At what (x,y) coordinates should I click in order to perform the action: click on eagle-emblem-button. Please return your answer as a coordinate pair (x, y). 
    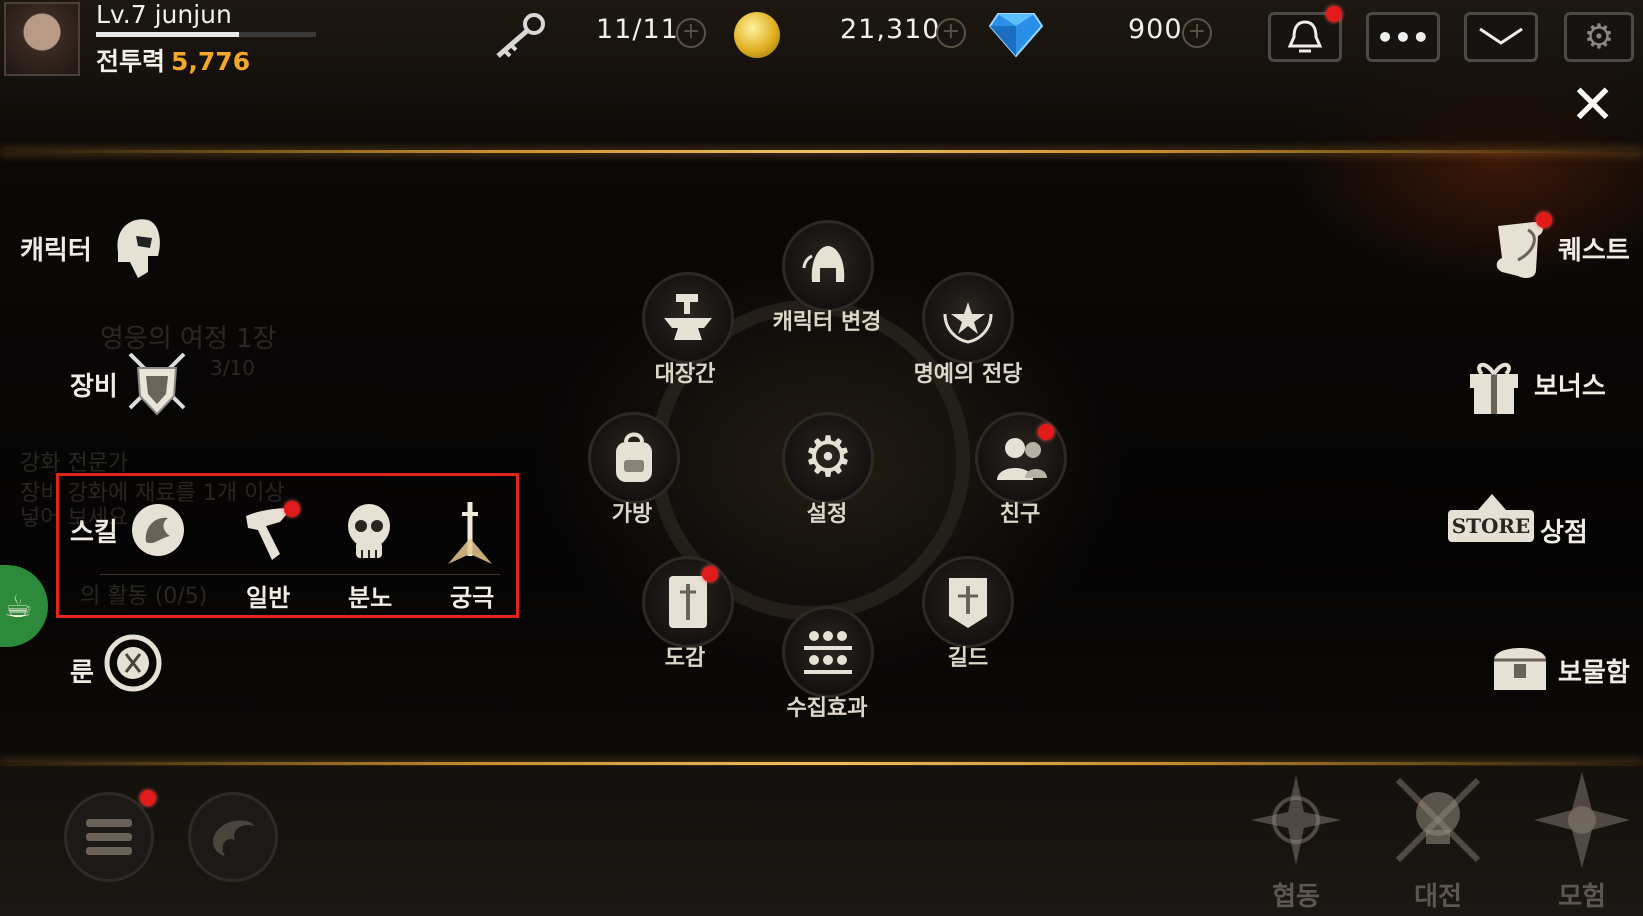
    Looking at the image, I should click on (233, 837).